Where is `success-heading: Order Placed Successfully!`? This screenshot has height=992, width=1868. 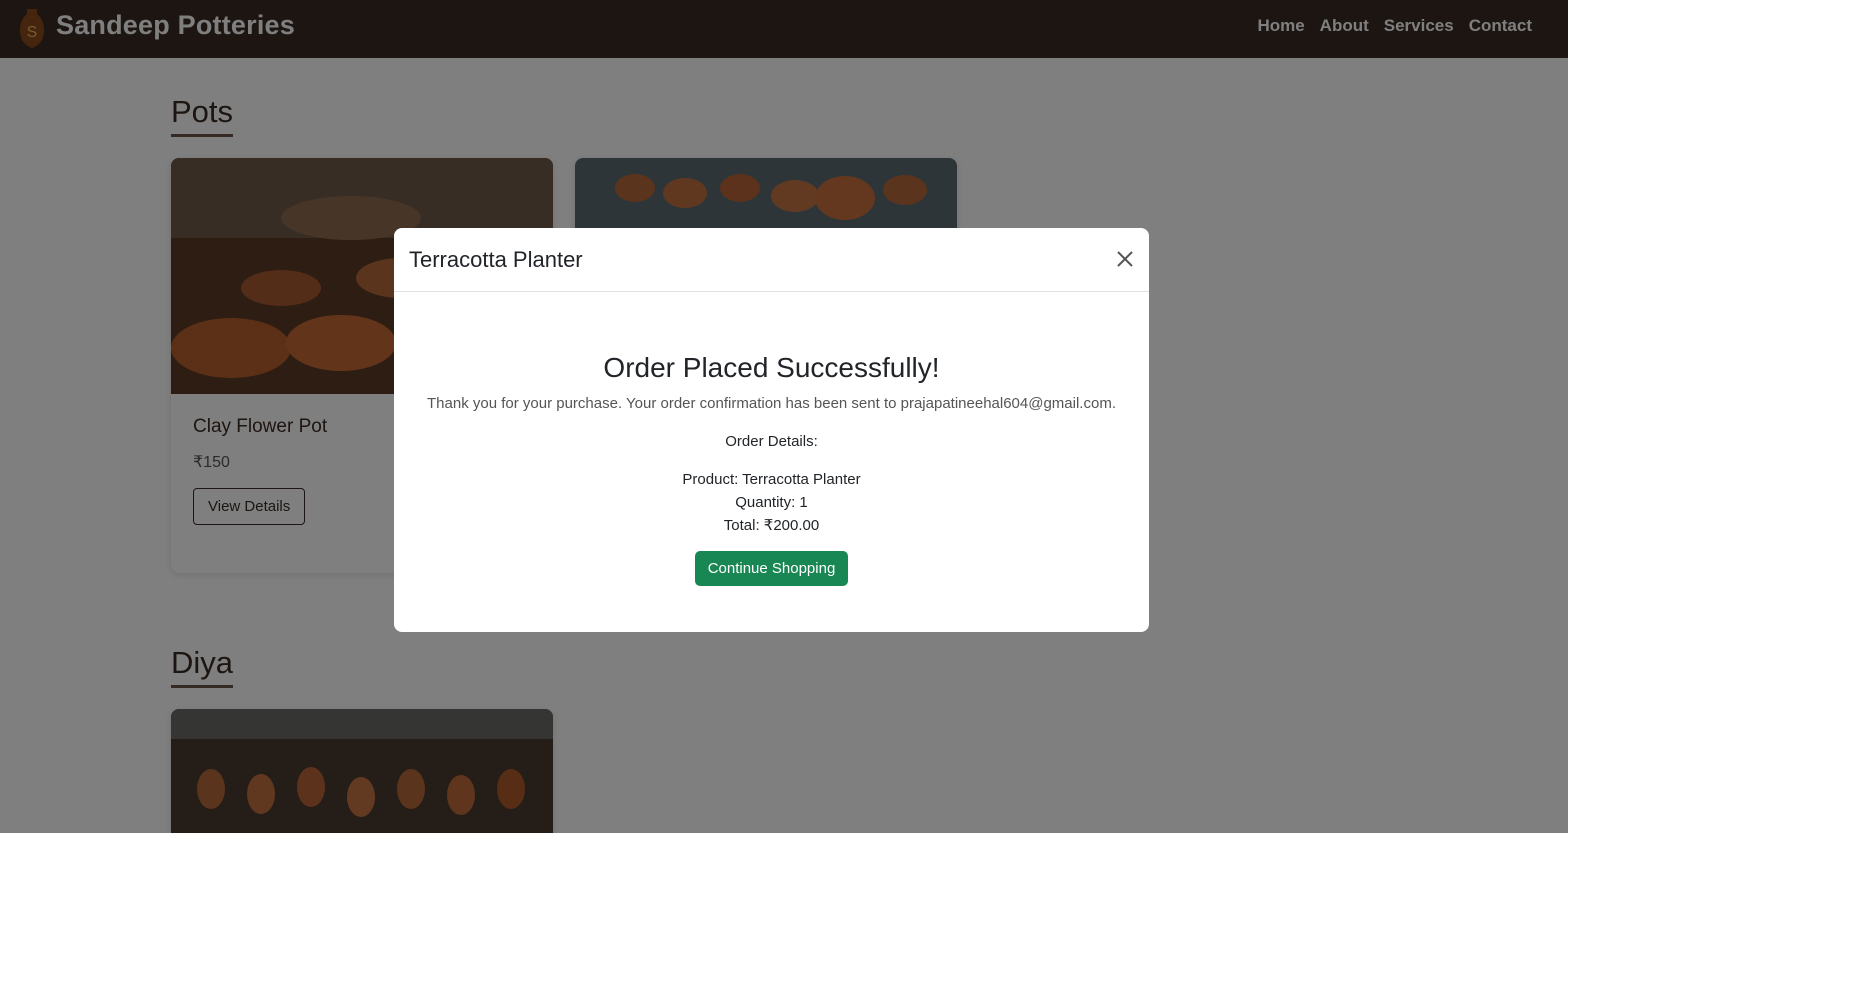 success-heading: Order Placed Successfully! is located at coordinates (771, 367).